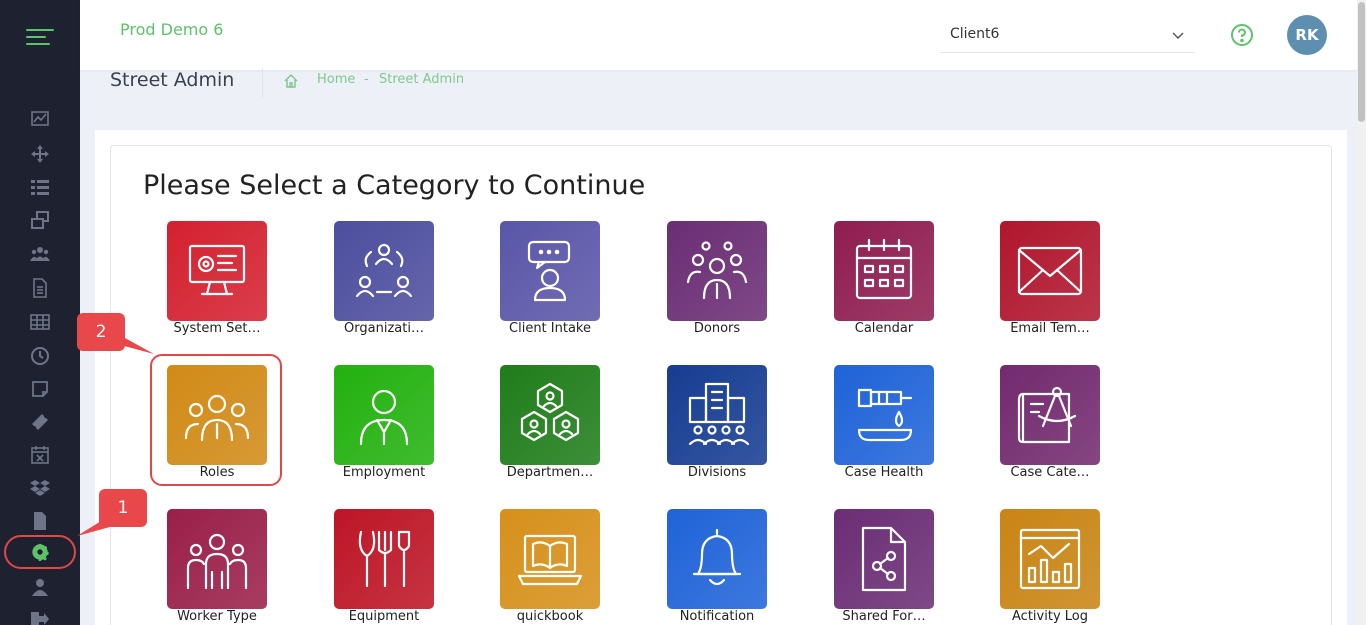 This screenshot has height=625, width=1366. Describe the element at coordinates (1361, 62) in the screenshot. I see `scrollbar-thumb` at that location.